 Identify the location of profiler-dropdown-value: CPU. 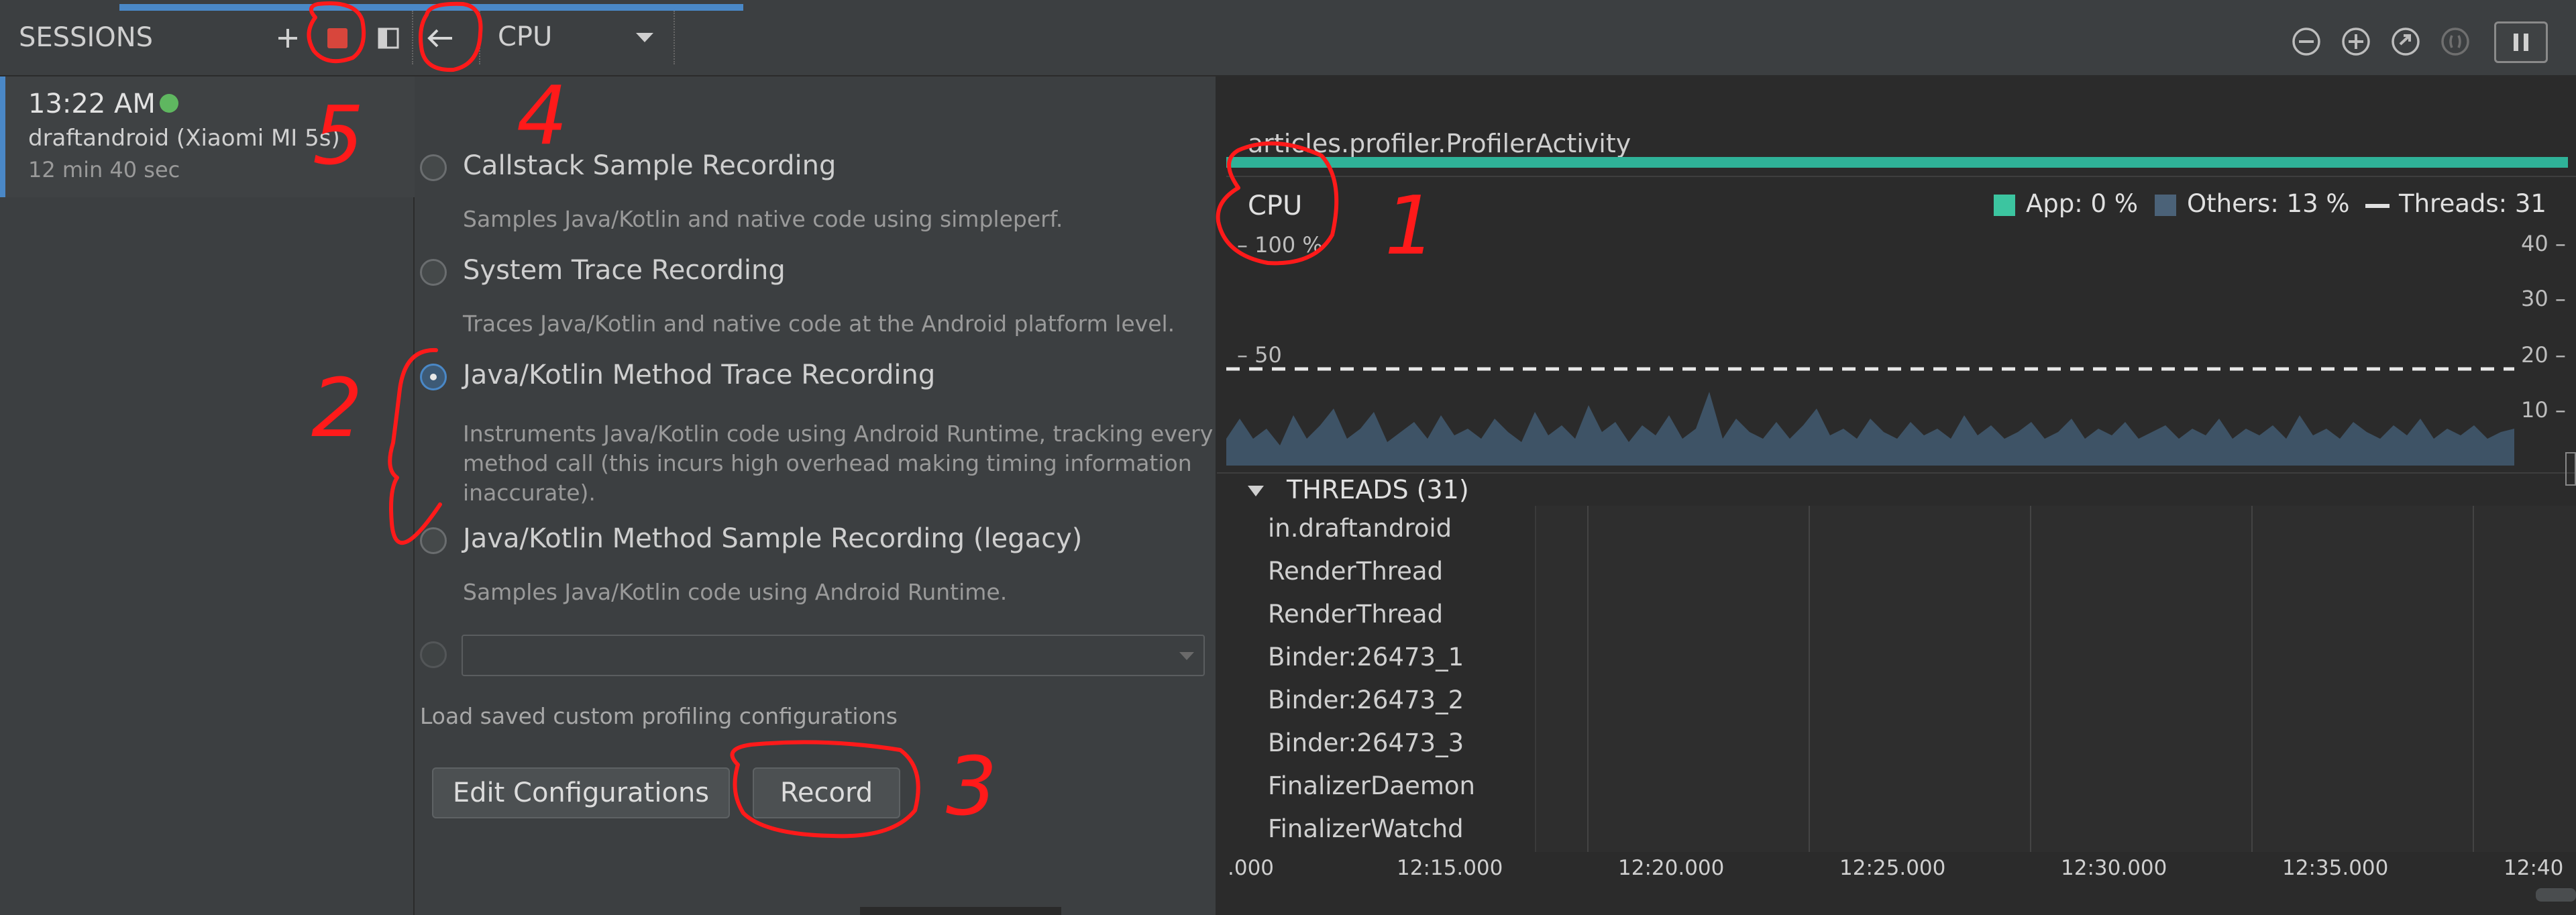
(525, 36).